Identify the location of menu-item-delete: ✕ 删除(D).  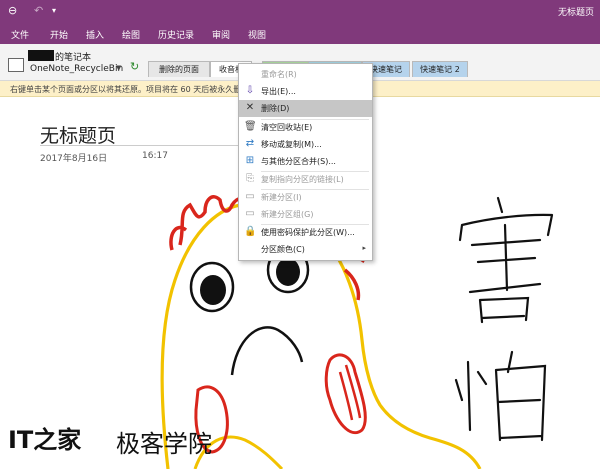
(305, 108).